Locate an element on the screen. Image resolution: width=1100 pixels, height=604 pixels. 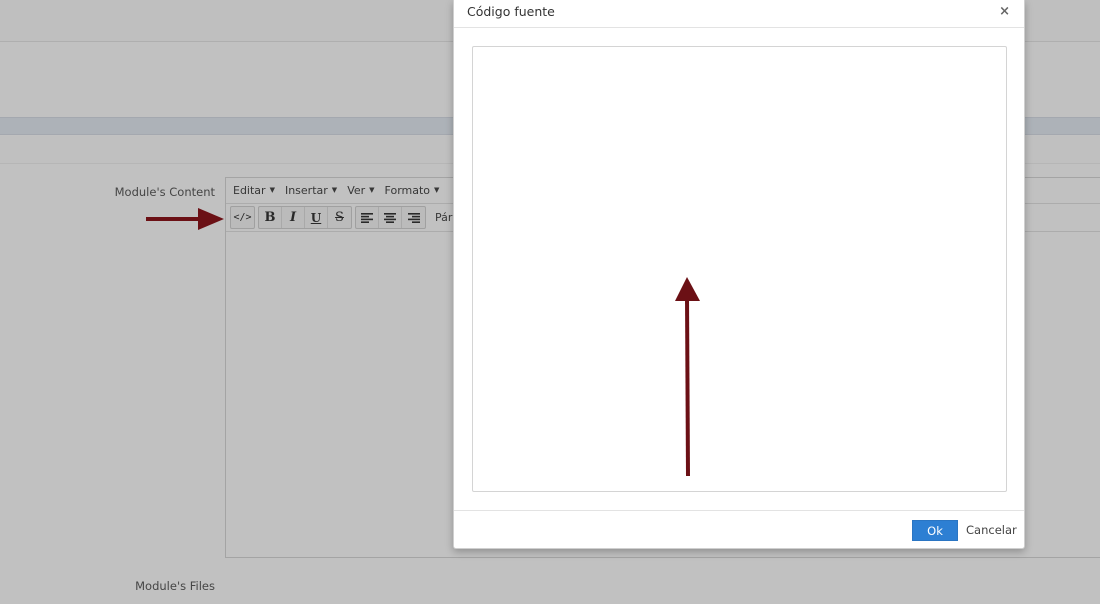
dialog-title: Código fuente is located at coordinates (511, 11).